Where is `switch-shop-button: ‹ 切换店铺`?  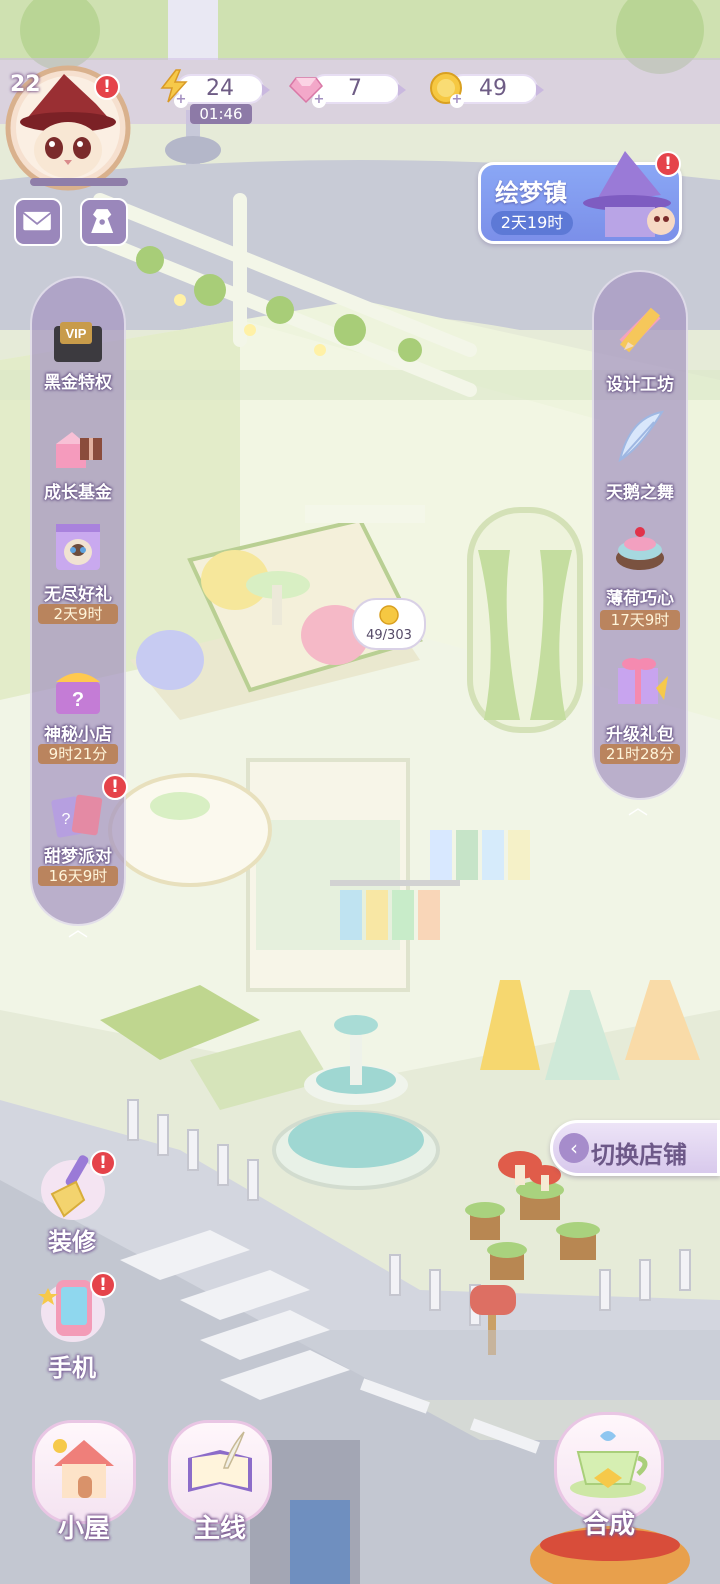
switch-shop-button: ‹ 切换店铺 is located at coordinates (635, 1148).